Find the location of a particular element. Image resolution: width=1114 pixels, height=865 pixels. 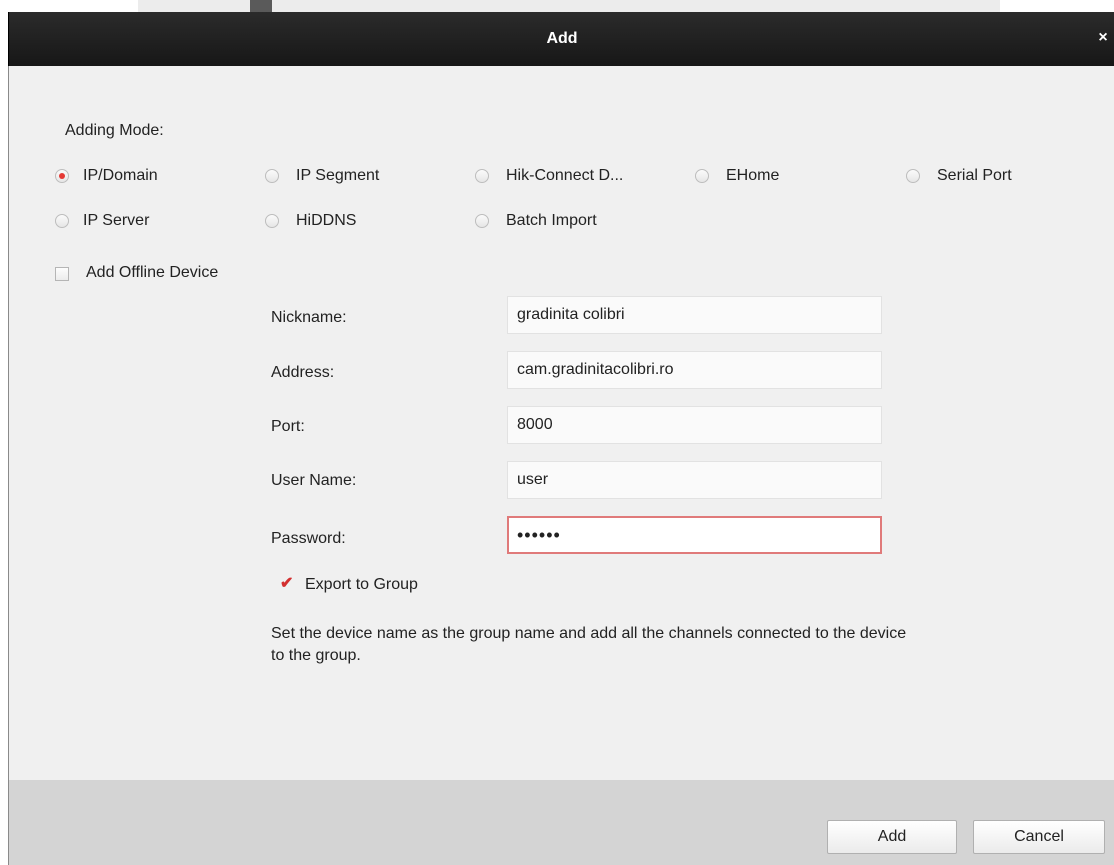

username-input is located at coordinates (694, 480).